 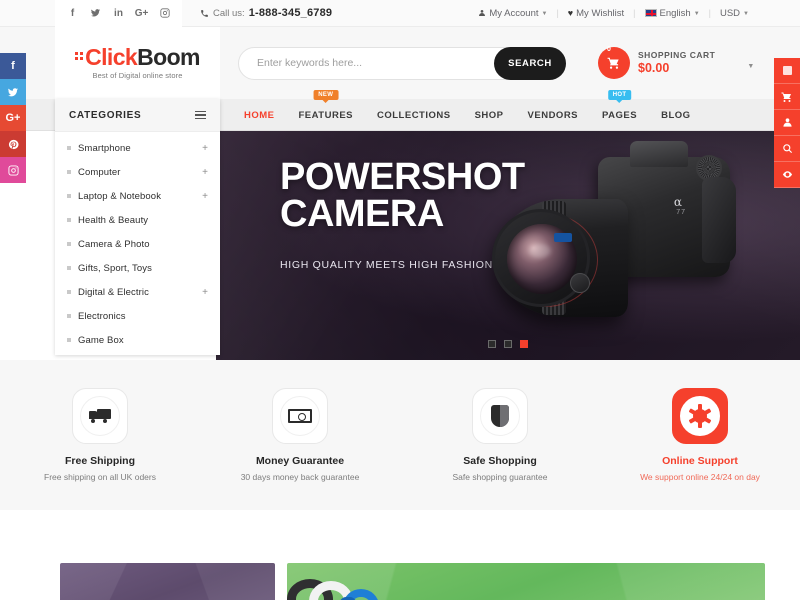 I want to click on linkedin-icon: in, so click(x=118, y=13).